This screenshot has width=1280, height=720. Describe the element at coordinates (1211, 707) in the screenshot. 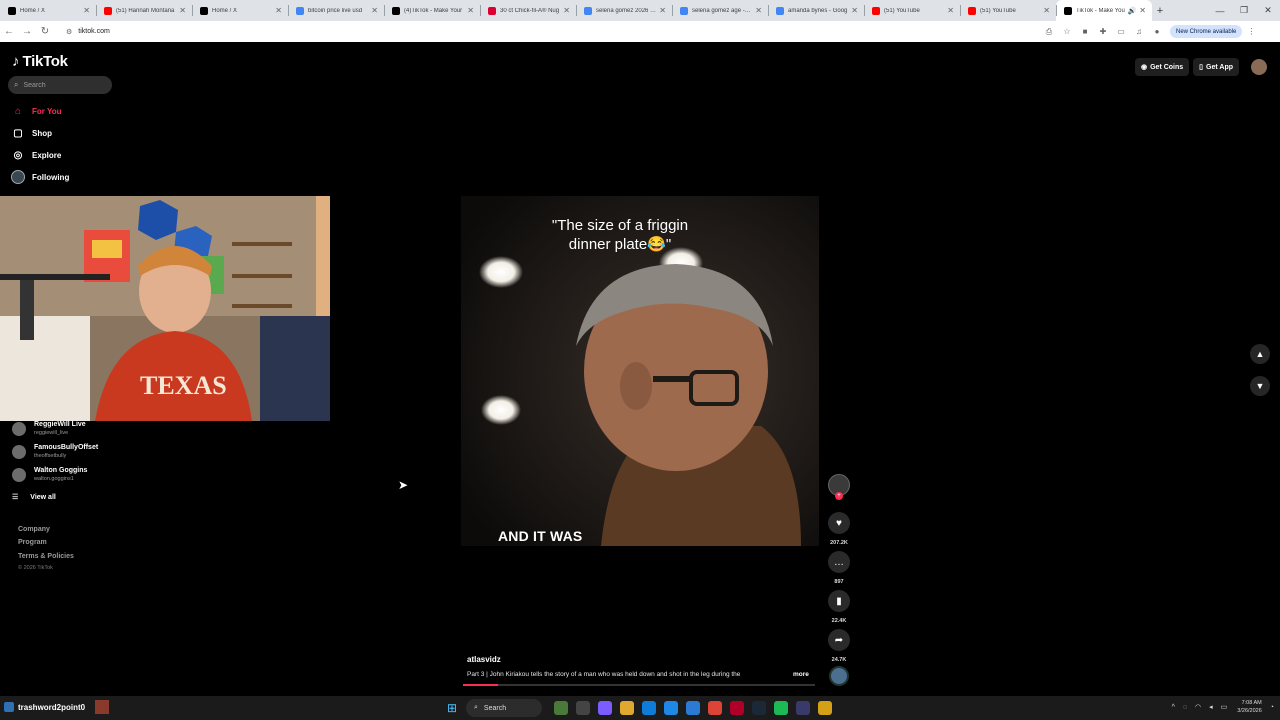

I see `volume-icon: ◂` at that location.